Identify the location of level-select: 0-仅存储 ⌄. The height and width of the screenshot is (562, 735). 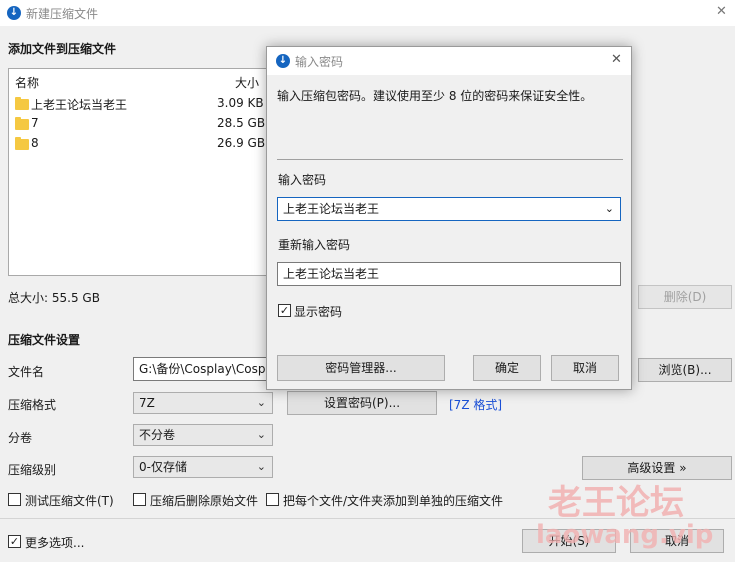
(203, 467).